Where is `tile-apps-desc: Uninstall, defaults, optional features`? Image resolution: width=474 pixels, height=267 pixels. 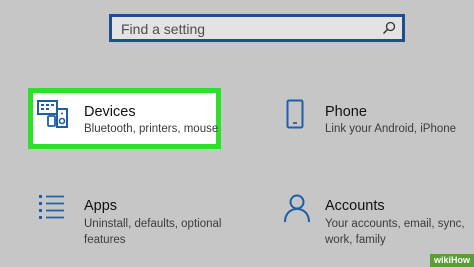 tile-apps-desc: Uninstall, defaults, optional features is located at coordinates (153, 232).